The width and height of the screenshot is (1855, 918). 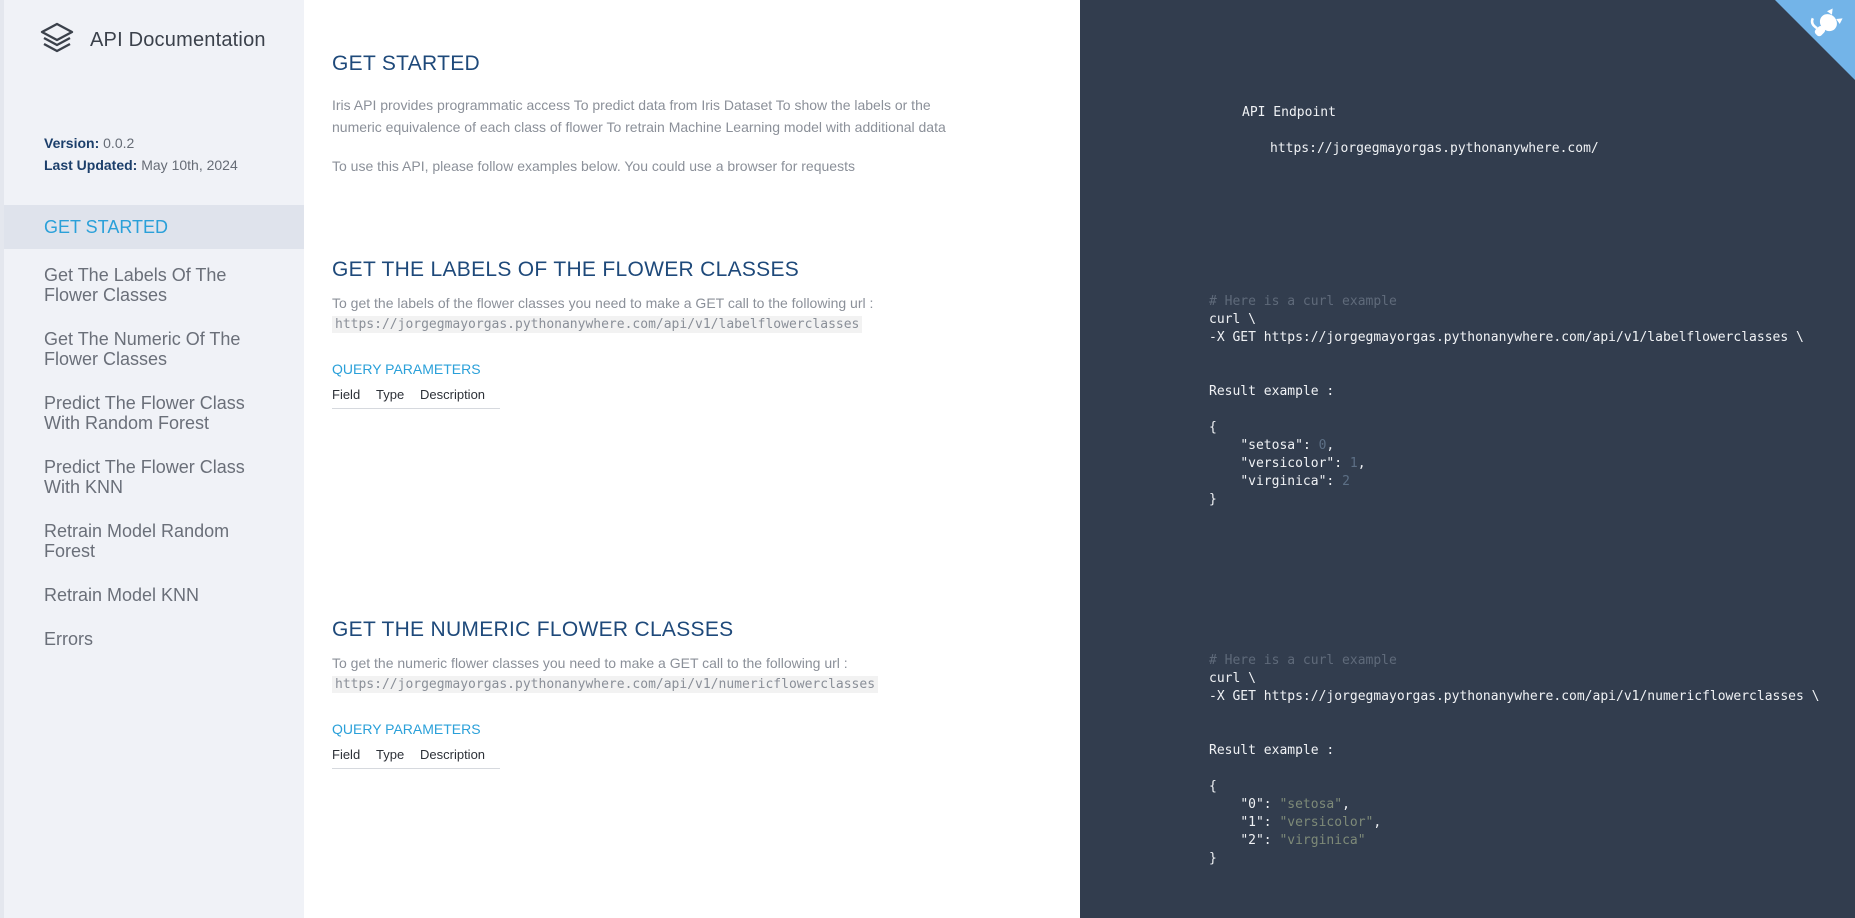 What do you see at coordinates (398, 758) in the screenshot?
I see `numeric-col-type: Type` at bounding box center [398, 758].